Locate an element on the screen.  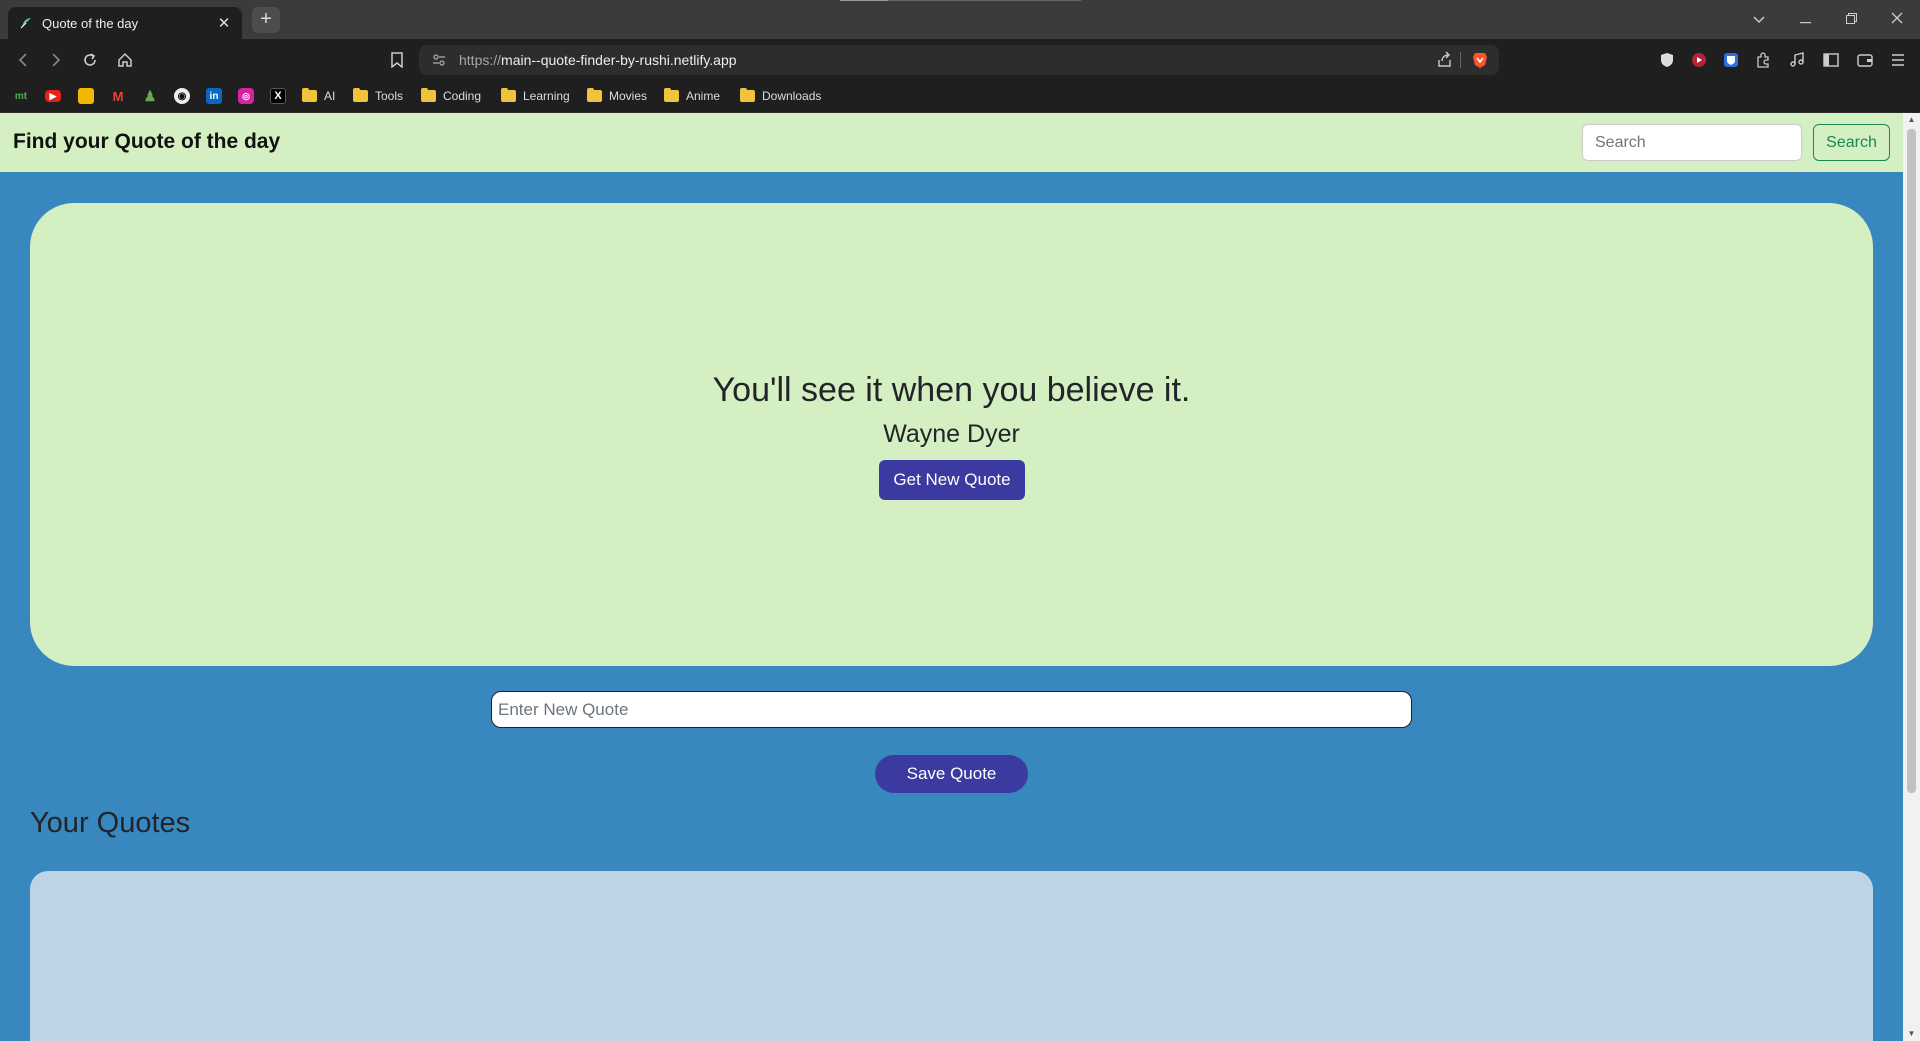
wallet-icon is located at coordinates (1865, 60).